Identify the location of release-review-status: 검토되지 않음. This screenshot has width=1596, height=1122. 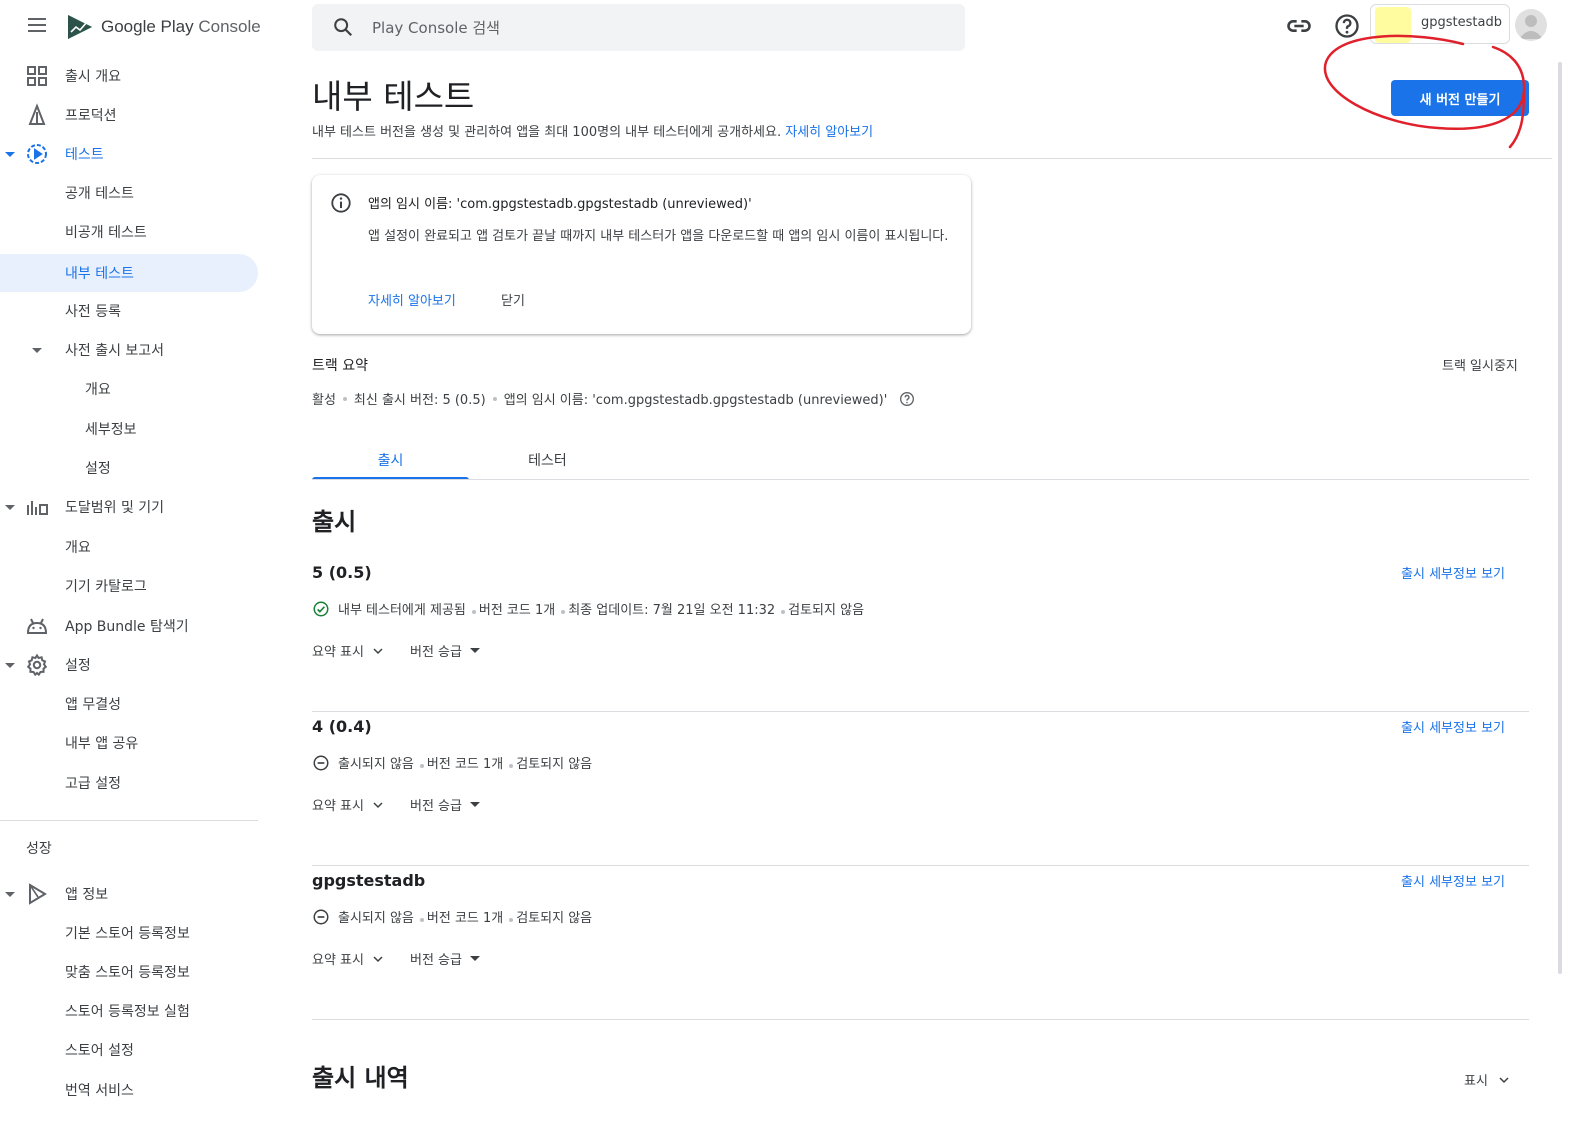
(826, 610).